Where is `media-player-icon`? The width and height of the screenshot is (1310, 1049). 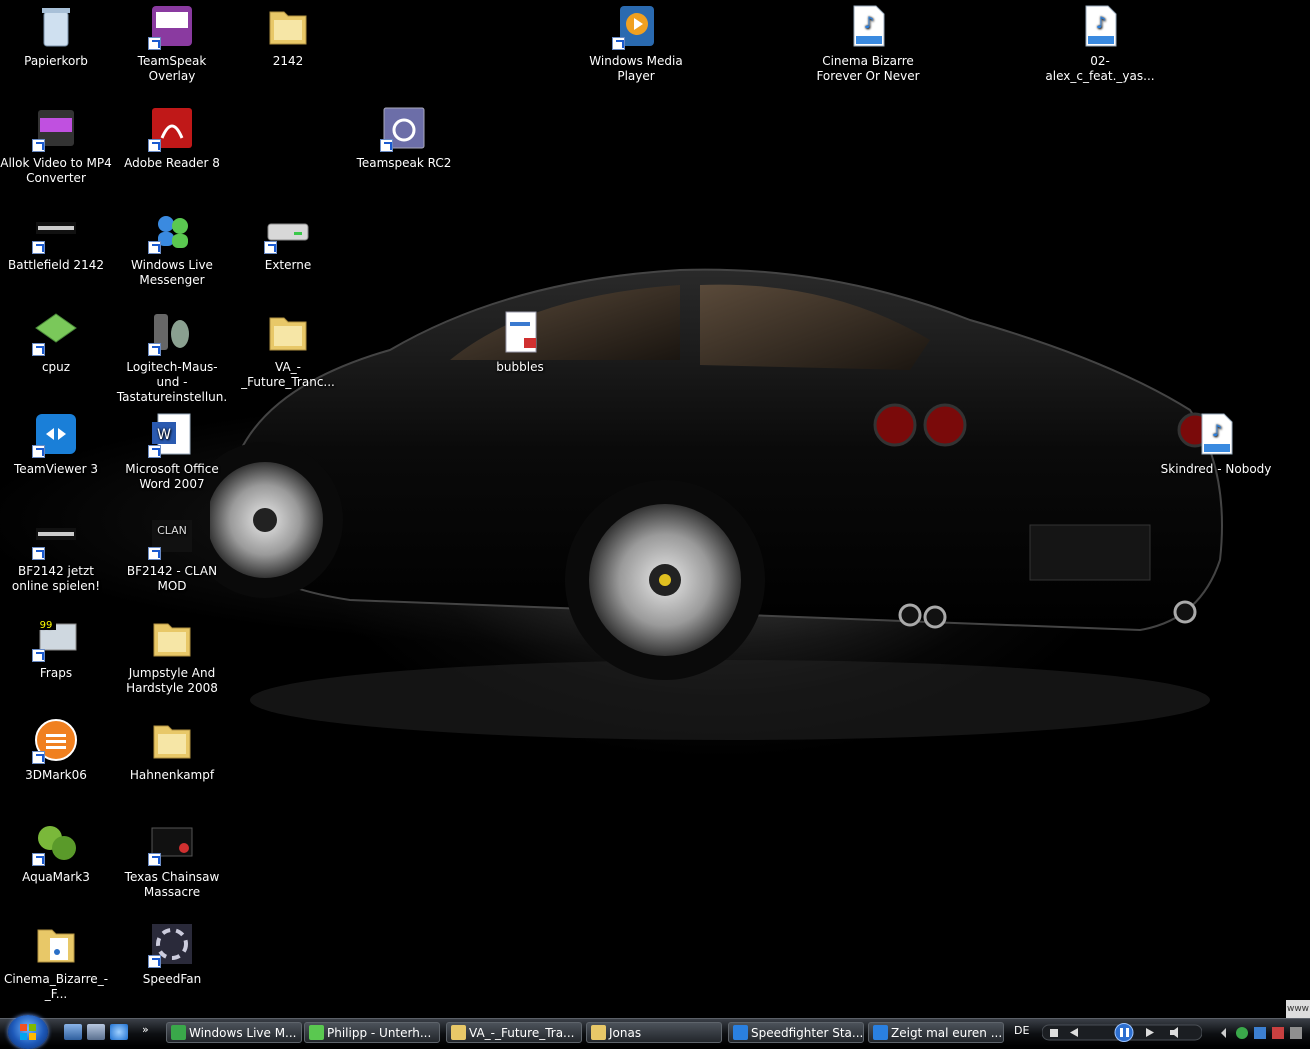 media-player-icon is located at coordinates (636, 26).